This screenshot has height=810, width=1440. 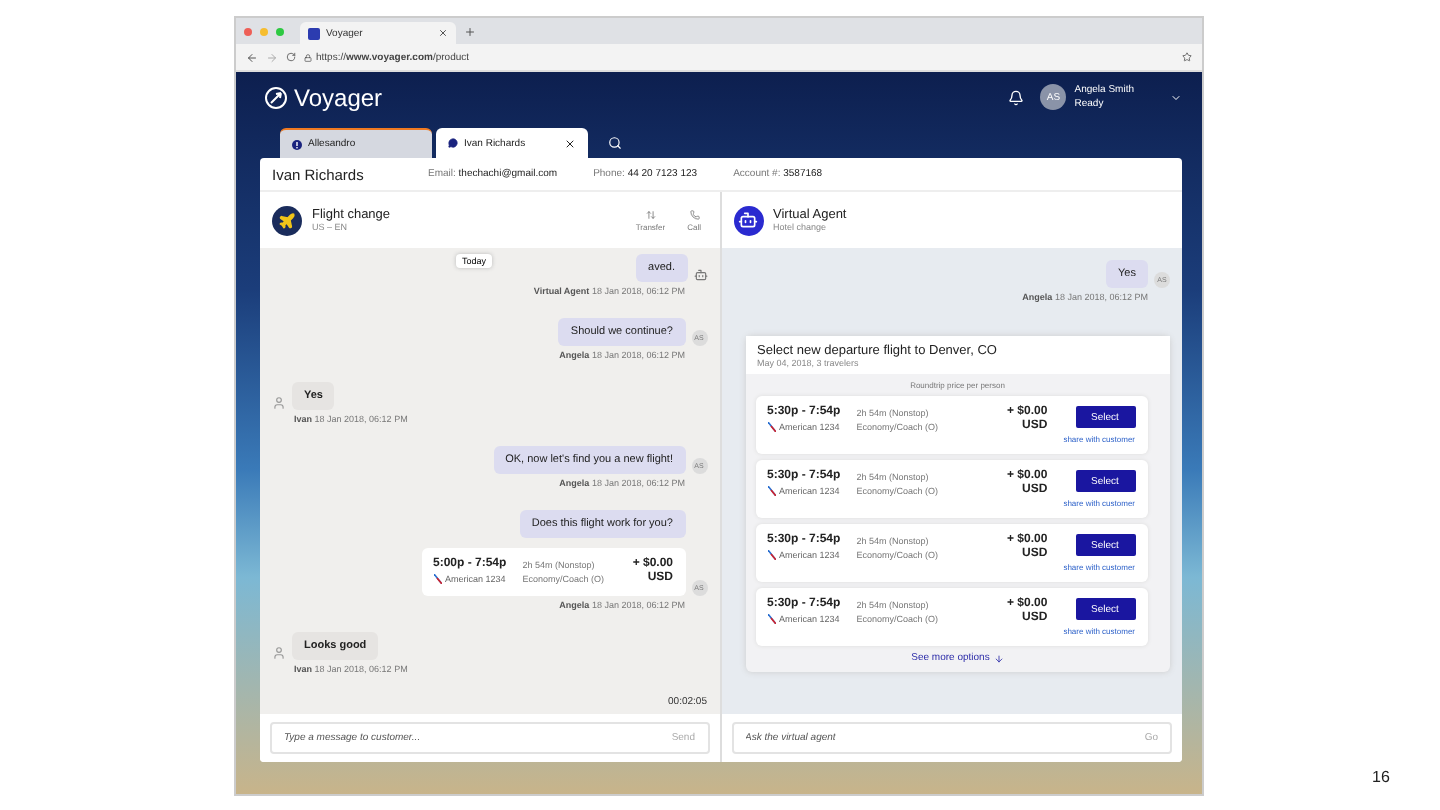 I want to click on chat-icon, so click(x=453, y=143).